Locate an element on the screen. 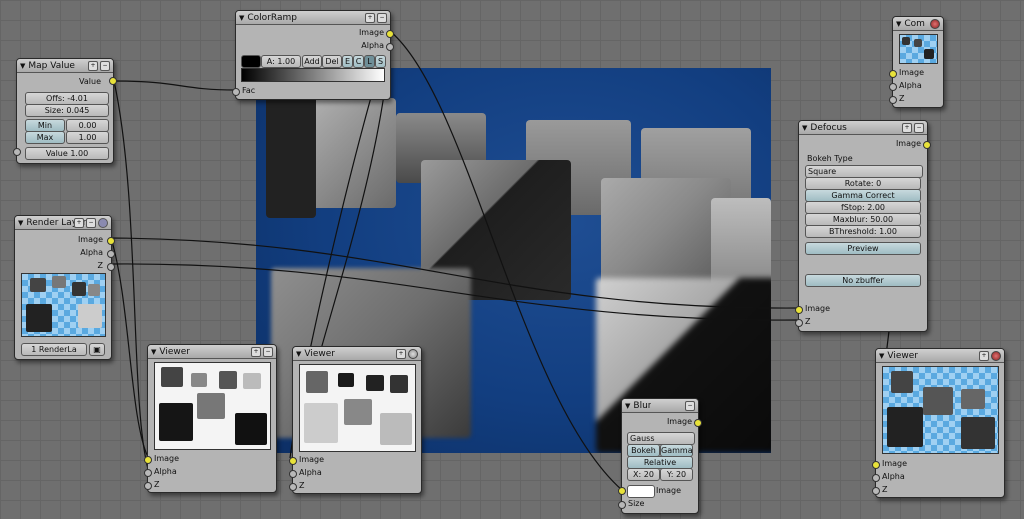 The width and height of the screenshot is (1024, 519). viewer-node-2: ▼ Viewer + Image Alpha Z is located at coordinates (355, 420).